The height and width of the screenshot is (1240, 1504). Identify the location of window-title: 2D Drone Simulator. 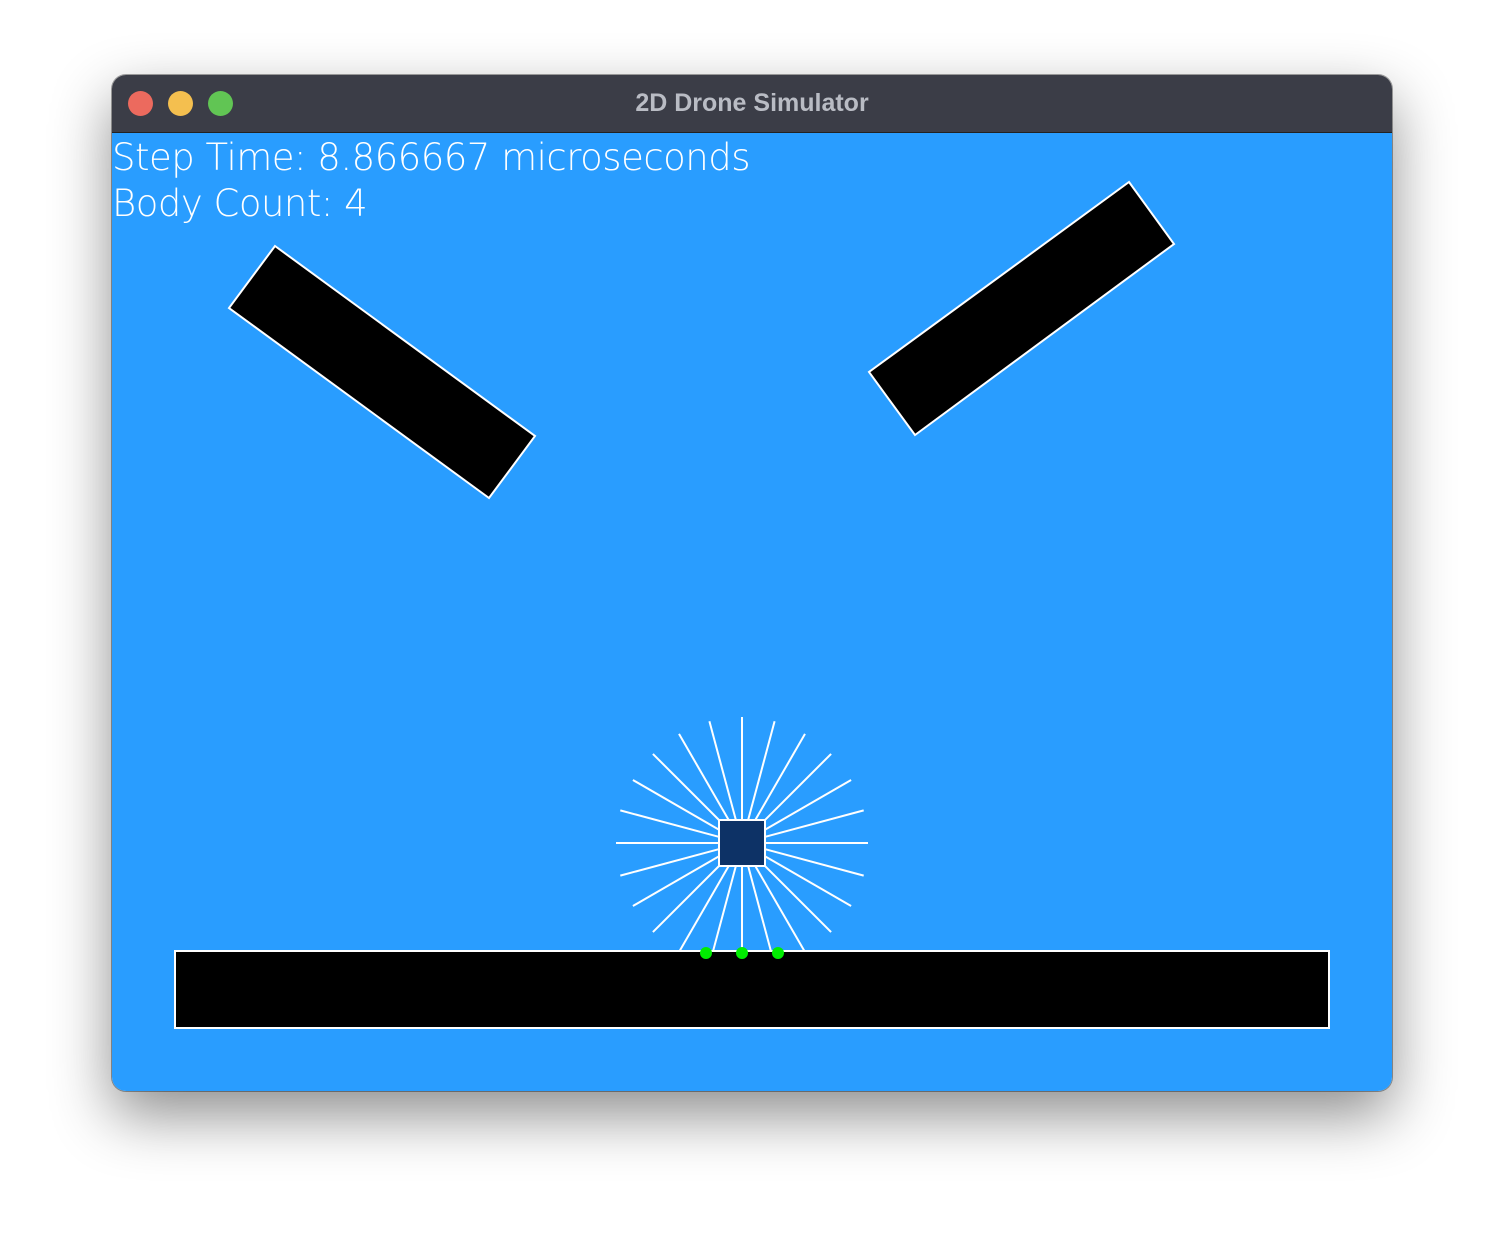
(752, 103).